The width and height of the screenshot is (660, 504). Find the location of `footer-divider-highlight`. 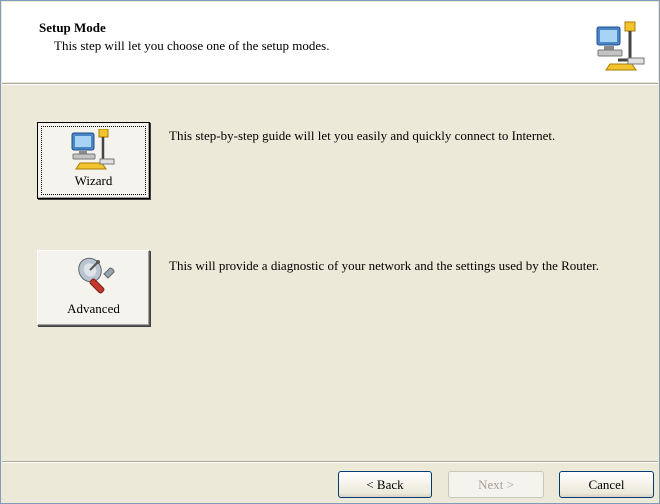

footer-divider-highlight is located at coordinates (330, 462).